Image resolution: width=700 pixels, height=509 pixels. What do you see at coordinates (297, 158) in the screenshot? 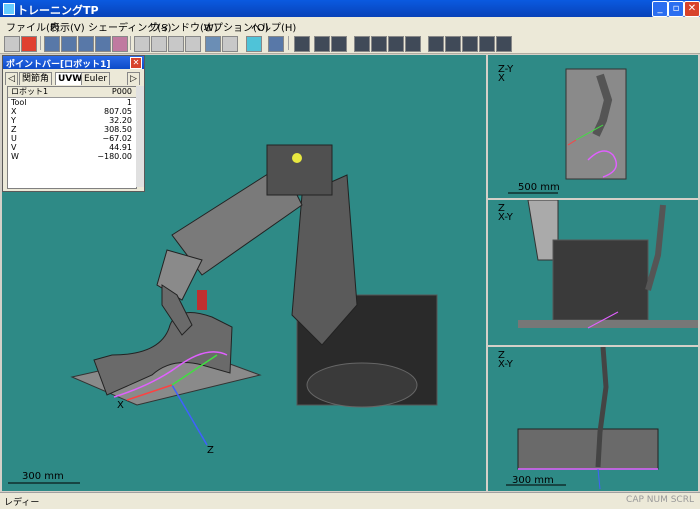
I see `motor-indicator` at bounding box center [297, 158].